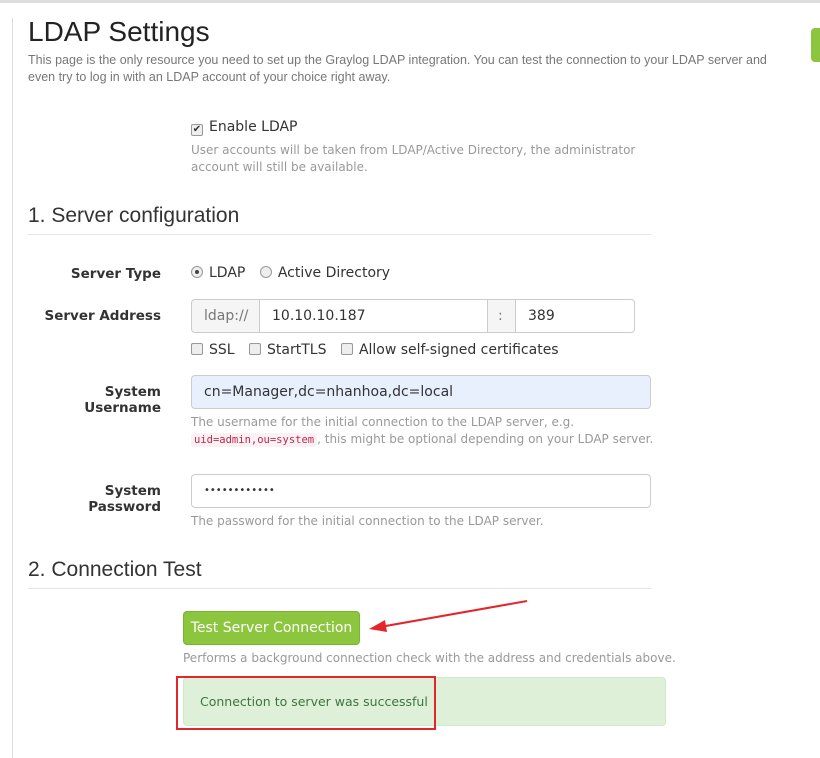 This screenshot has height=758, width=820. I want to click on protocol-addon: ldap://, so click(225, 316).